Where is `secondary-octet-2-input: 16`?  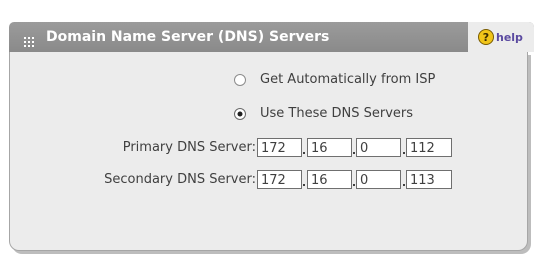
secondary-octet-2-input: 16 is located at coordinates (329, 179).